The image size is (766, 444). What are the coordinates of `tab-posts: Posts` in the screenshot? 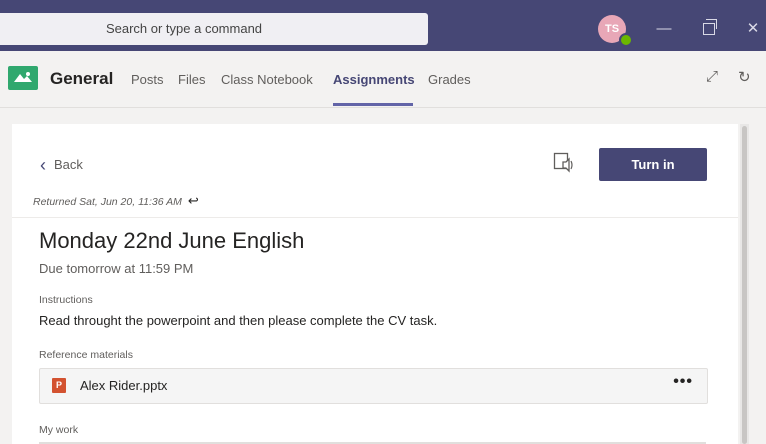 It's located at (147, 79).